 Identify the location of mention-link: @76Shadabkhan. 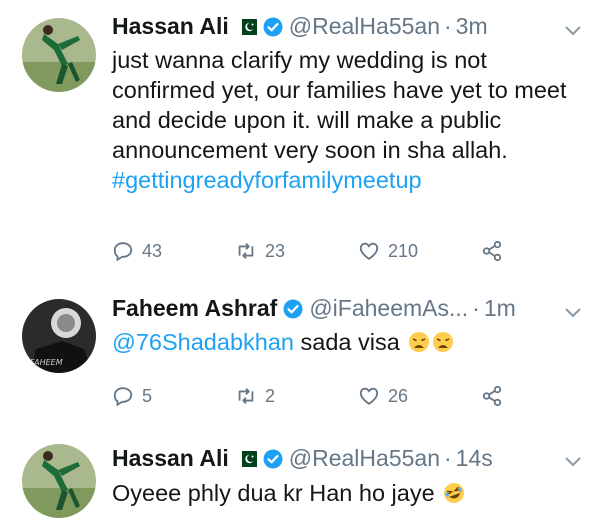
(203, 342).